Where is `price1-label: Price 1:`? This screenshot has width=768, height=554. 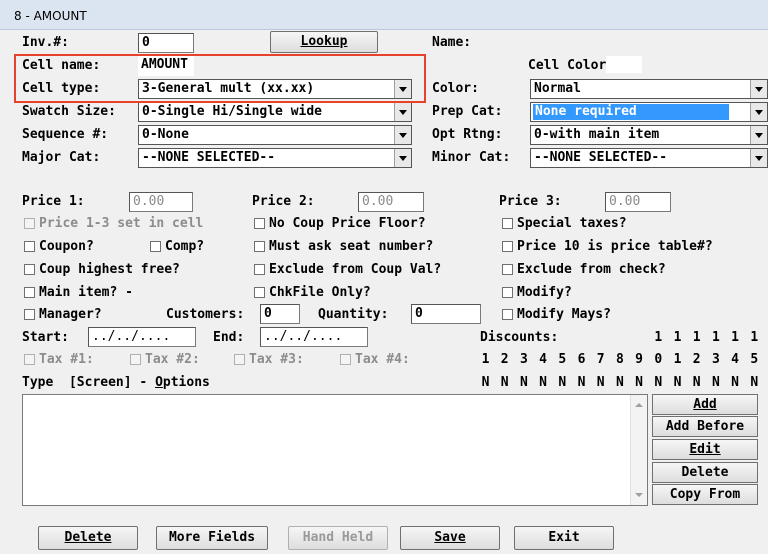 price1-label: Price 1: is located at coordinates (53, 201).